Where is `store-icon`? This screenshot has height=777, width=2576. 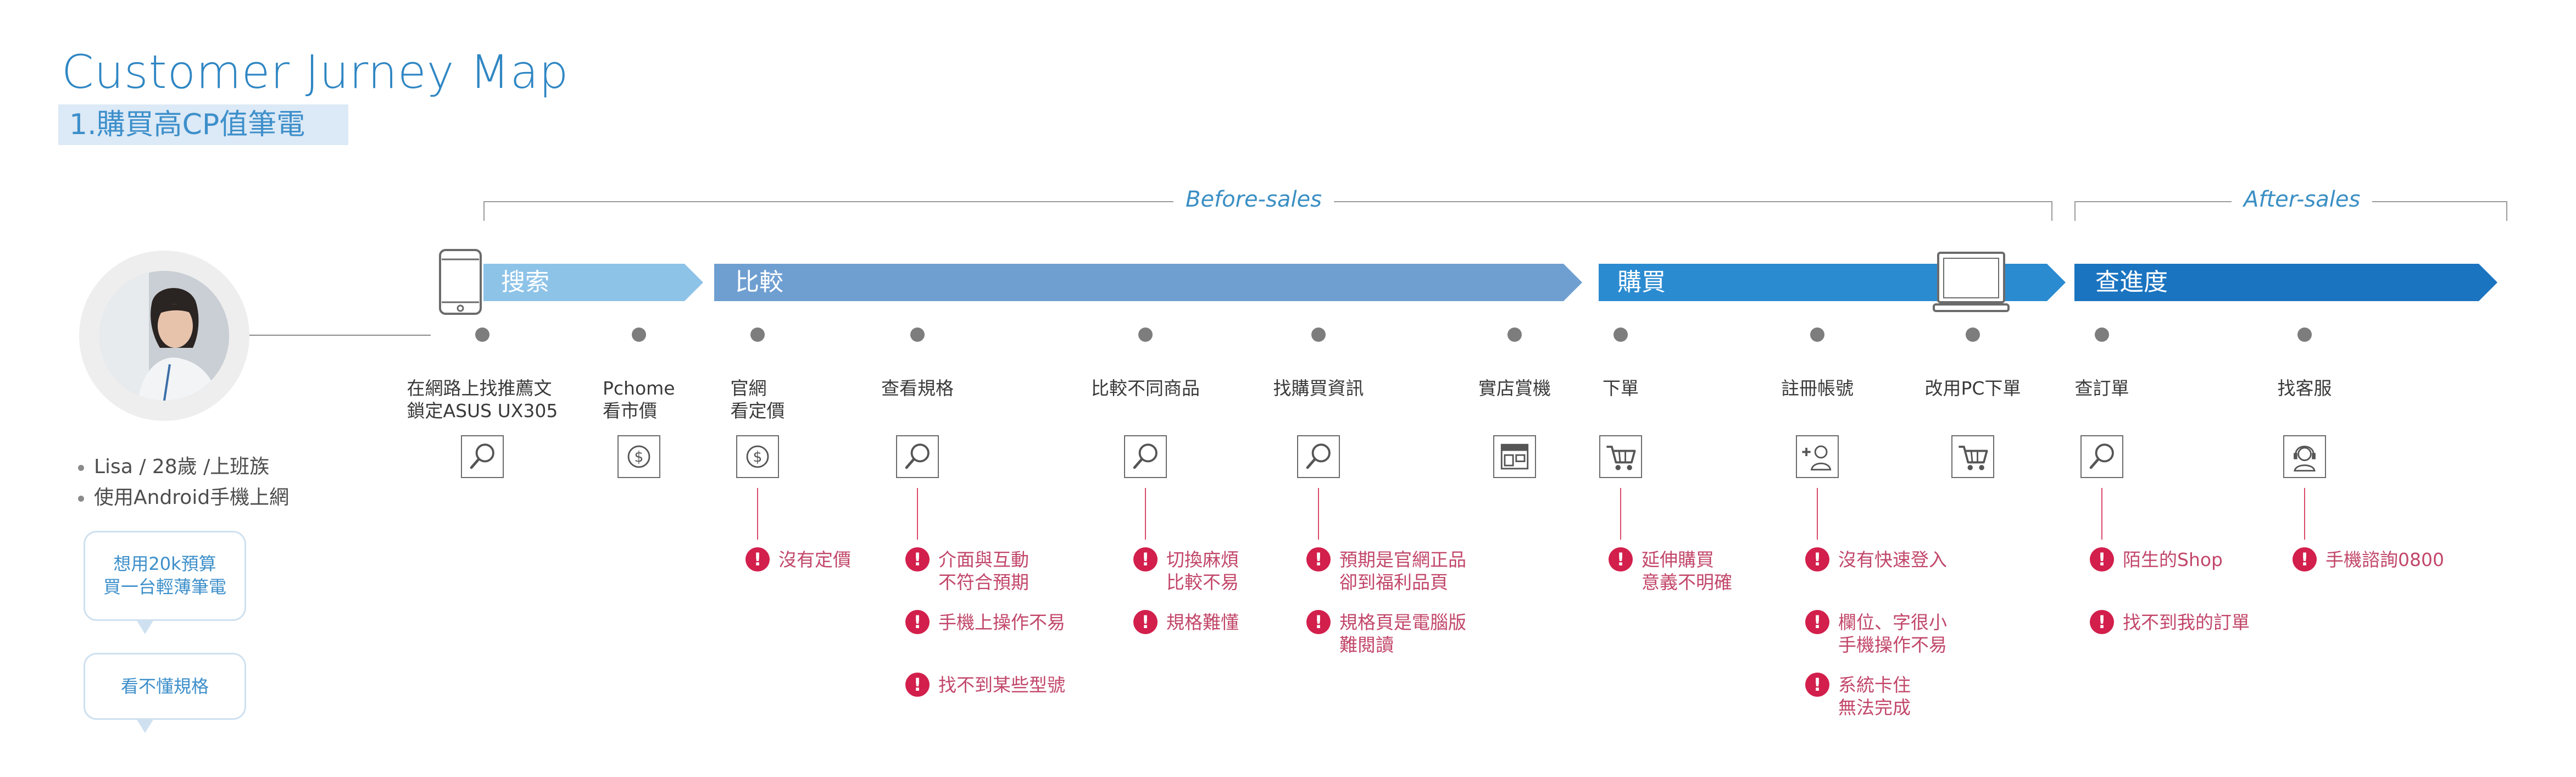
store-icon is located at coordinates (1515, 457).